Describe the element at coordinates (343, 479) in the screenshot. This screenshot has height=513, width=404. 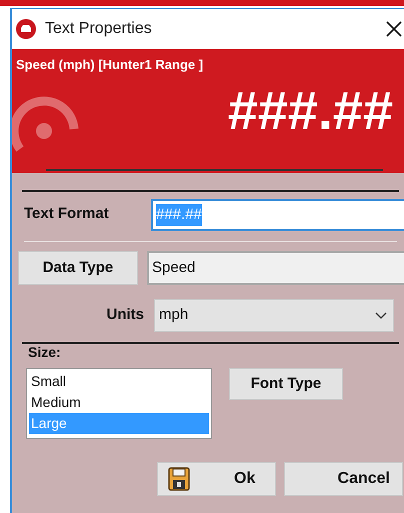
I see `cancel-button: Cancel` at that location.